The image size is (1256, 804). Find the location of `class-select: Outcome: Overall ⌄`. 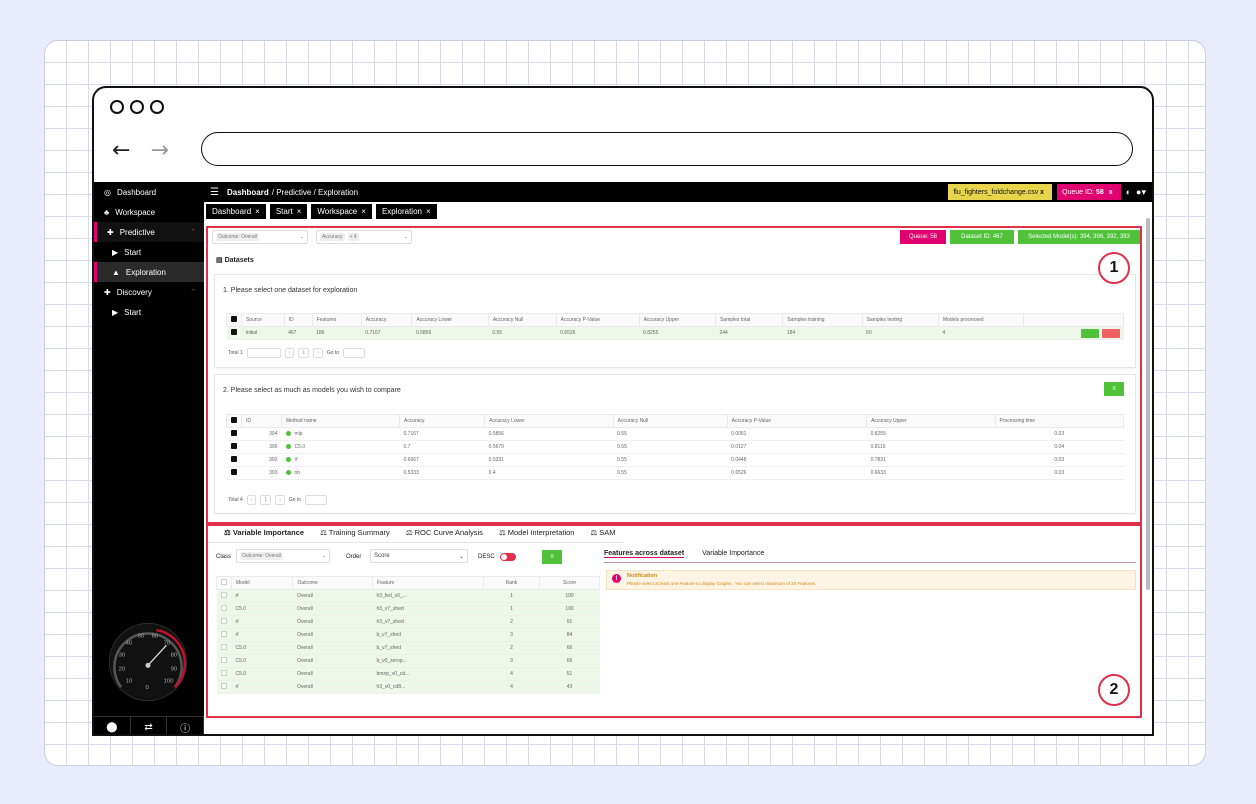

class-select: Outcome: Overall ⌄ is located at coordinates (283, 556).